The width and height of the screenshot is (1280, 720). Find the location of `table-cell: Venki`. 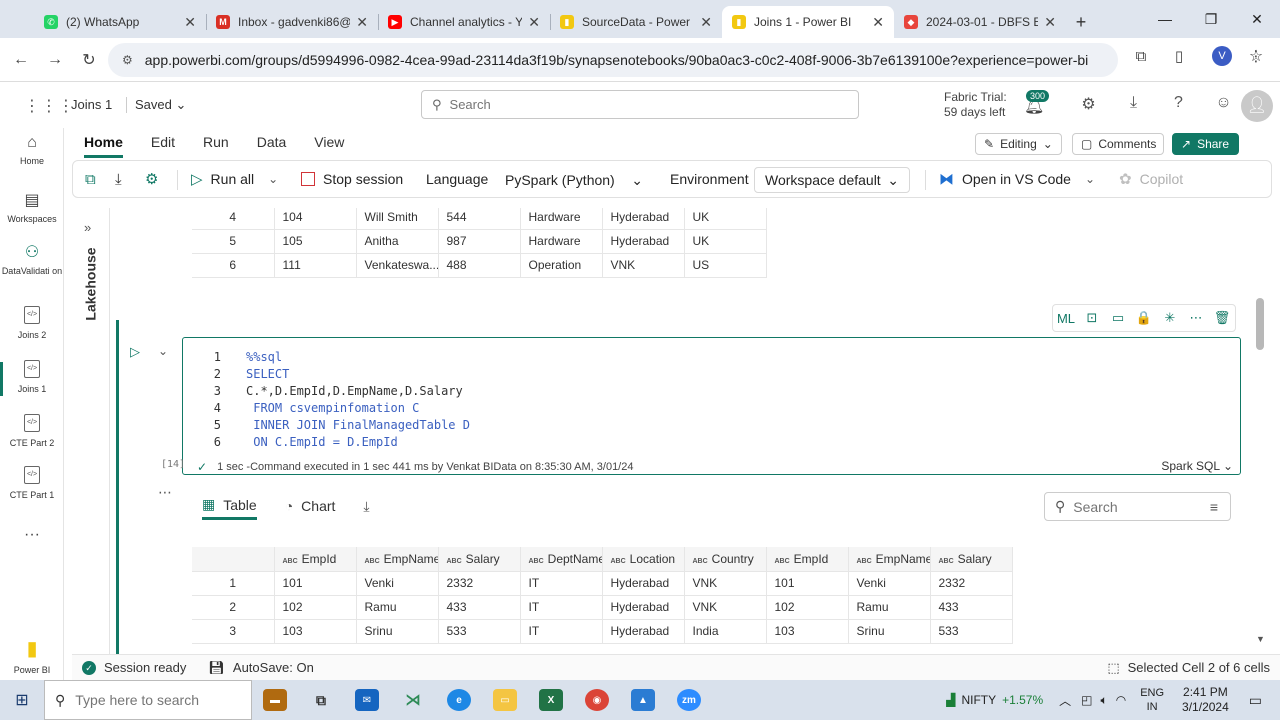

table-cell: Venki is located at coordinates (397, 583).